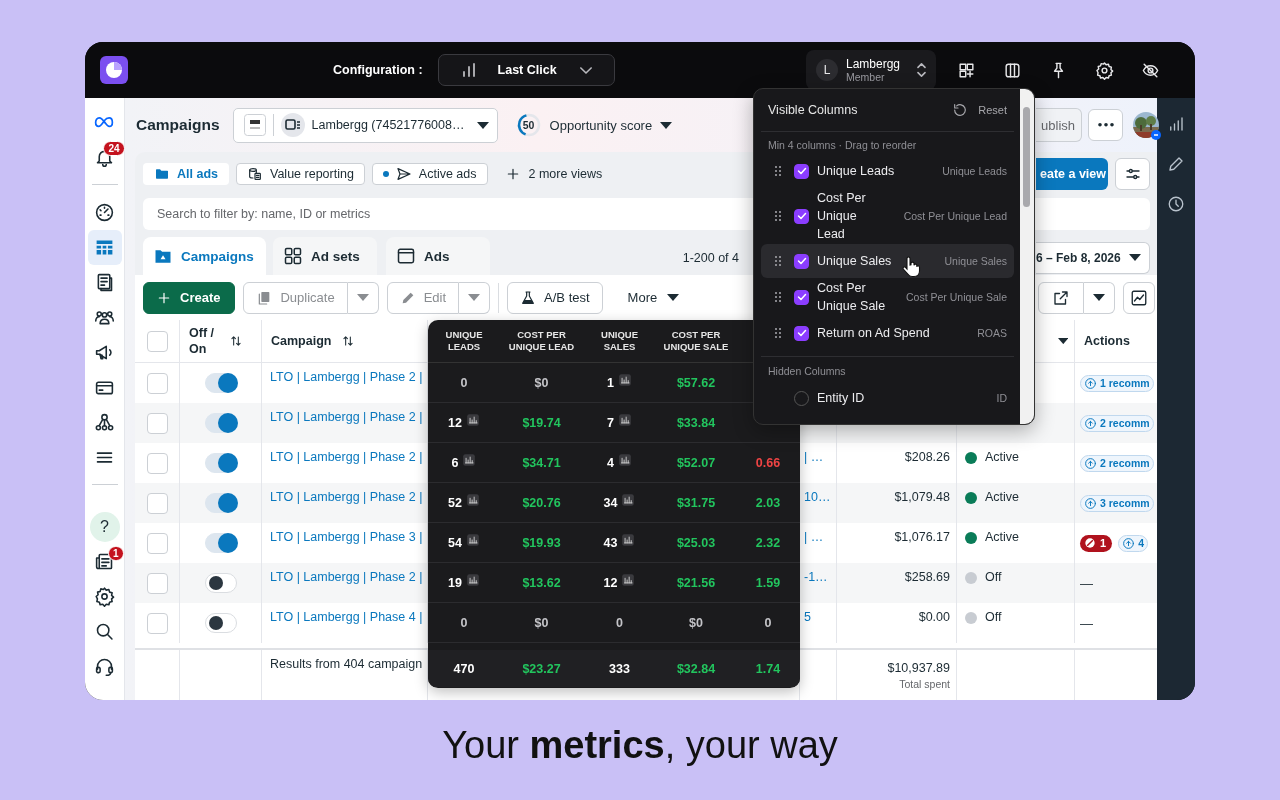 The image size is (1280, 800). I want to click on hint-text: Min 4 columns · Drag to reorder, so click(842, 145).